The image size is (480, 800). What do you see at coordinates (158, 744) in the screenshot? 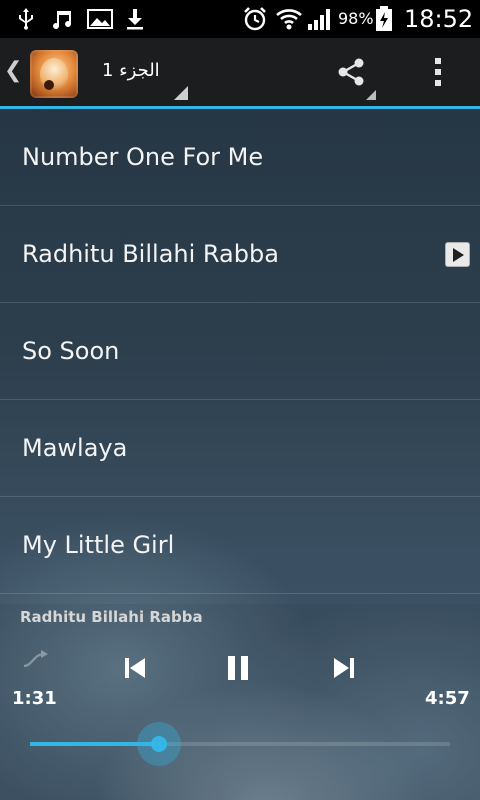
I see `seek-bar-thumb` at bounding box center [158, 744].